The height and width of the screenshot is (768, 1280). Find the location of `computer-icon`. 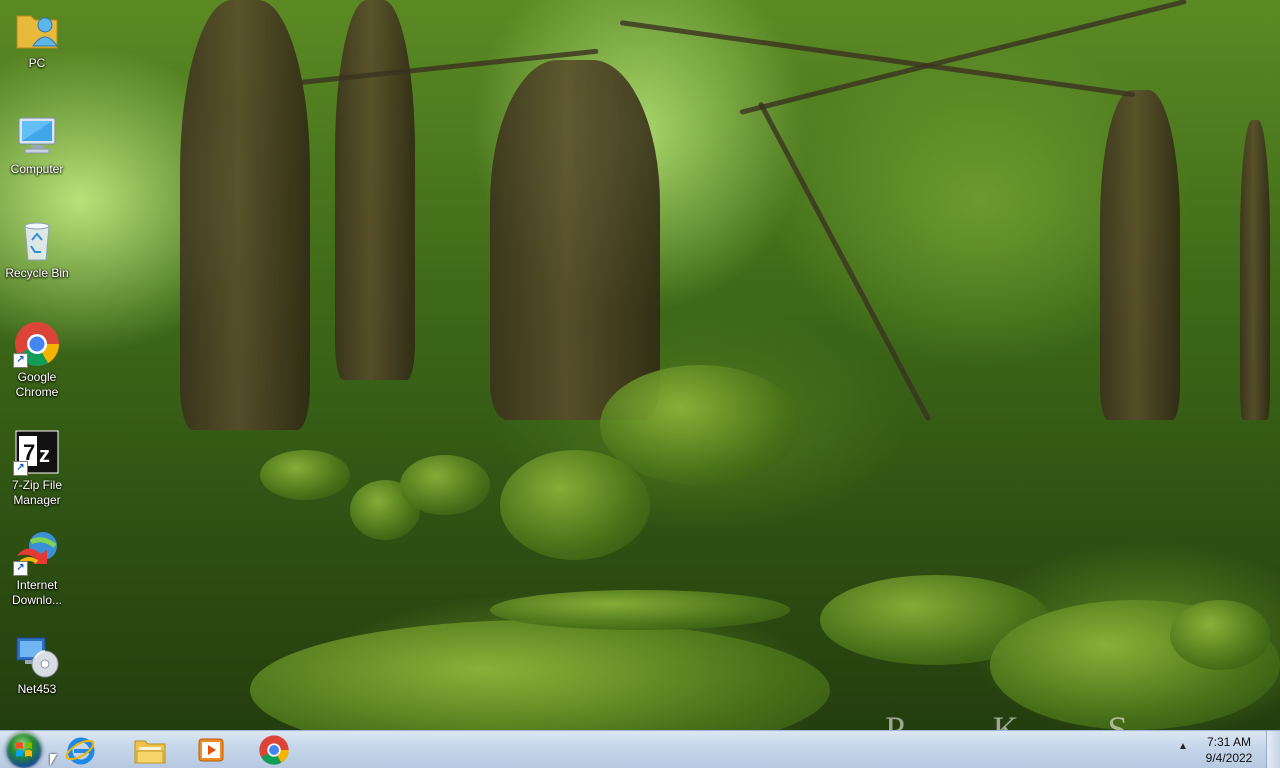

computer-icon is located at coordinates (37, 136).